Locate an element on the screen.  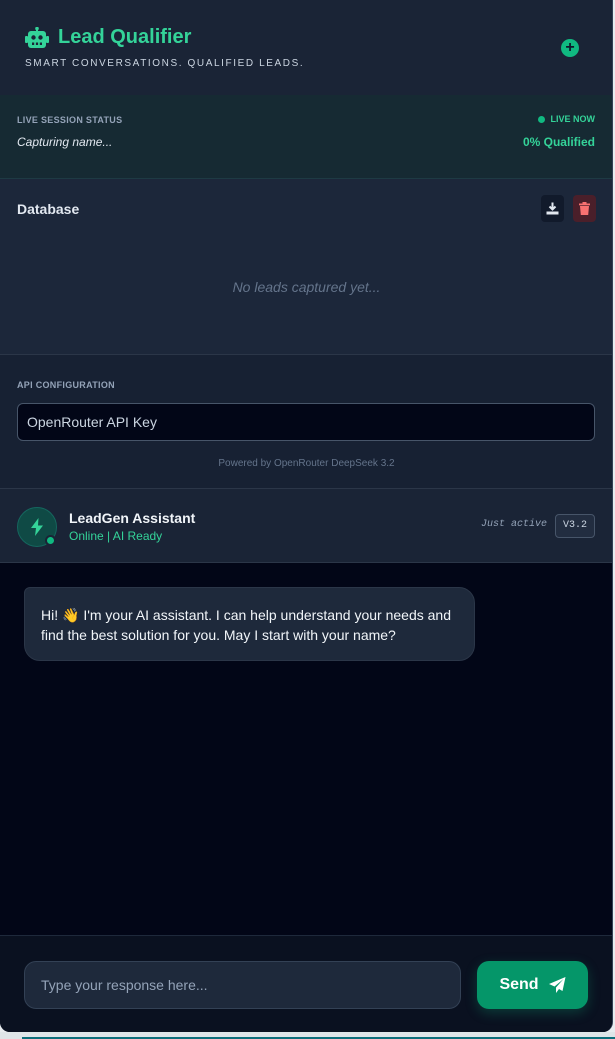
new-session-button: + is located at coordinates (570, 48).